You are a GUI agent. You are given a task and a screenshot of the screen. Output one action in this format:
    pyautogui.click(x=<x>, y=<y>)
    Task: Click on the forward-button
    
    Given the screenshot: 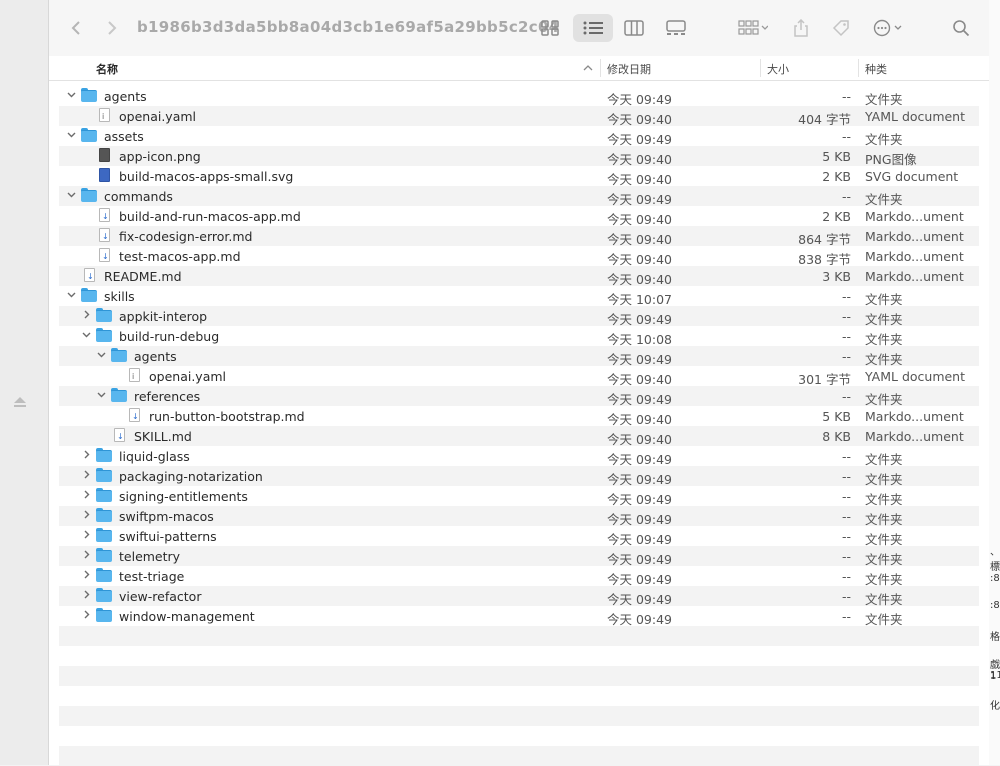 What is the action you would take?
    pyautogui.click(x=112, y=28)
    